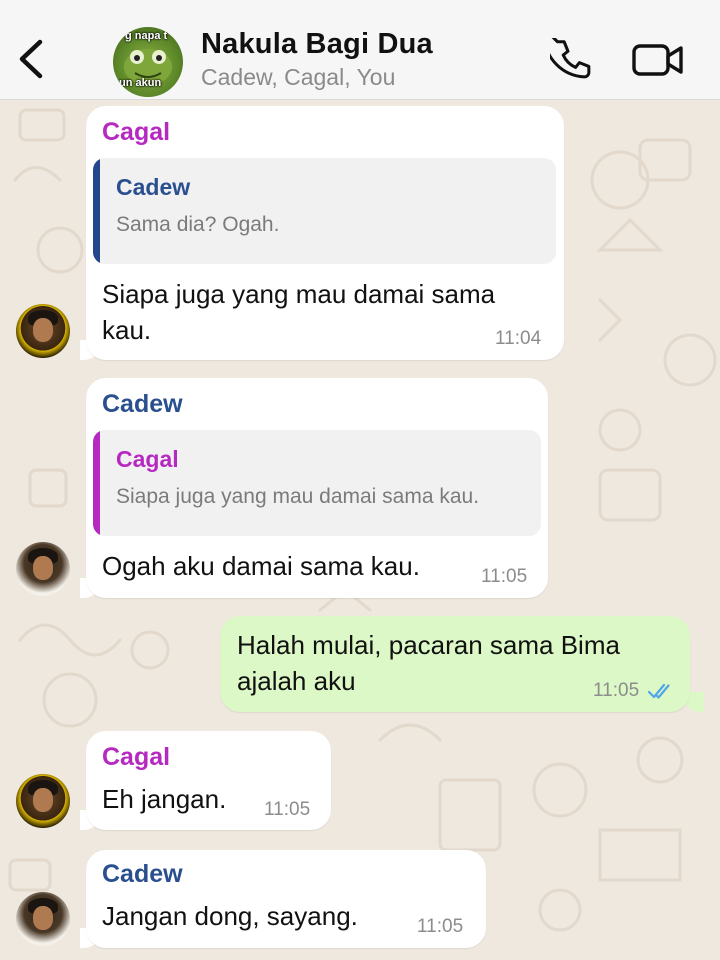 This screenshot has width=720, height=960. What do you see at coordinates (230, 916) in the screenshot?
I see `message-text: Jangan dong, sayang.` at bounding box center [230, 916].